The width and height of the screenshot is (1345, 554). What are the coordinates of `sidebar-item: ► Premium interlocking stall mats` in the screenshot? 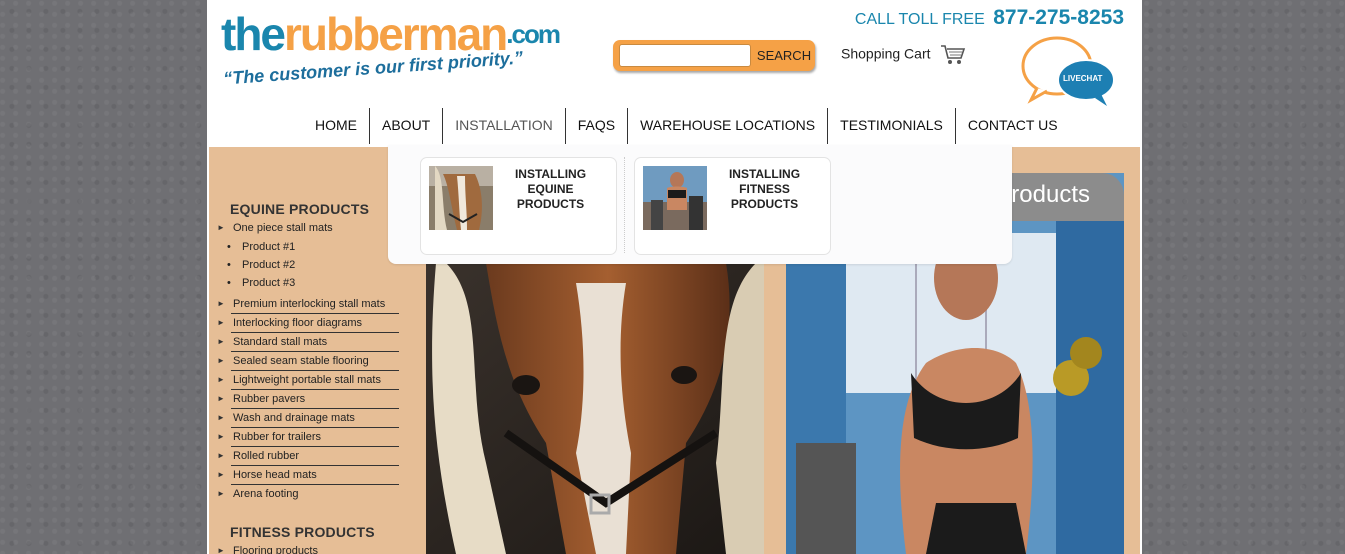 It's located at (304, 304).